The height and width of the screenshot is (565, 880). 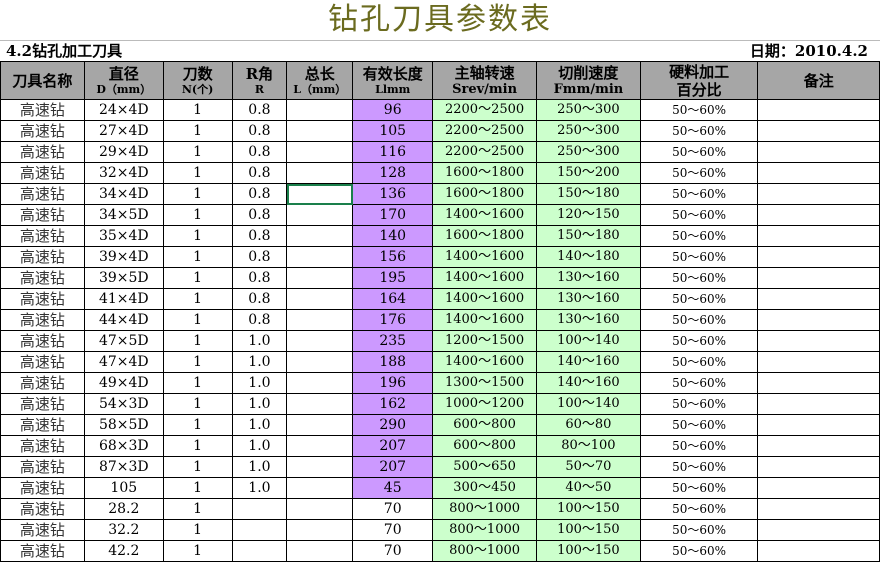 I want to click on cell-effective-length: 164, so click(x=393, y=299).